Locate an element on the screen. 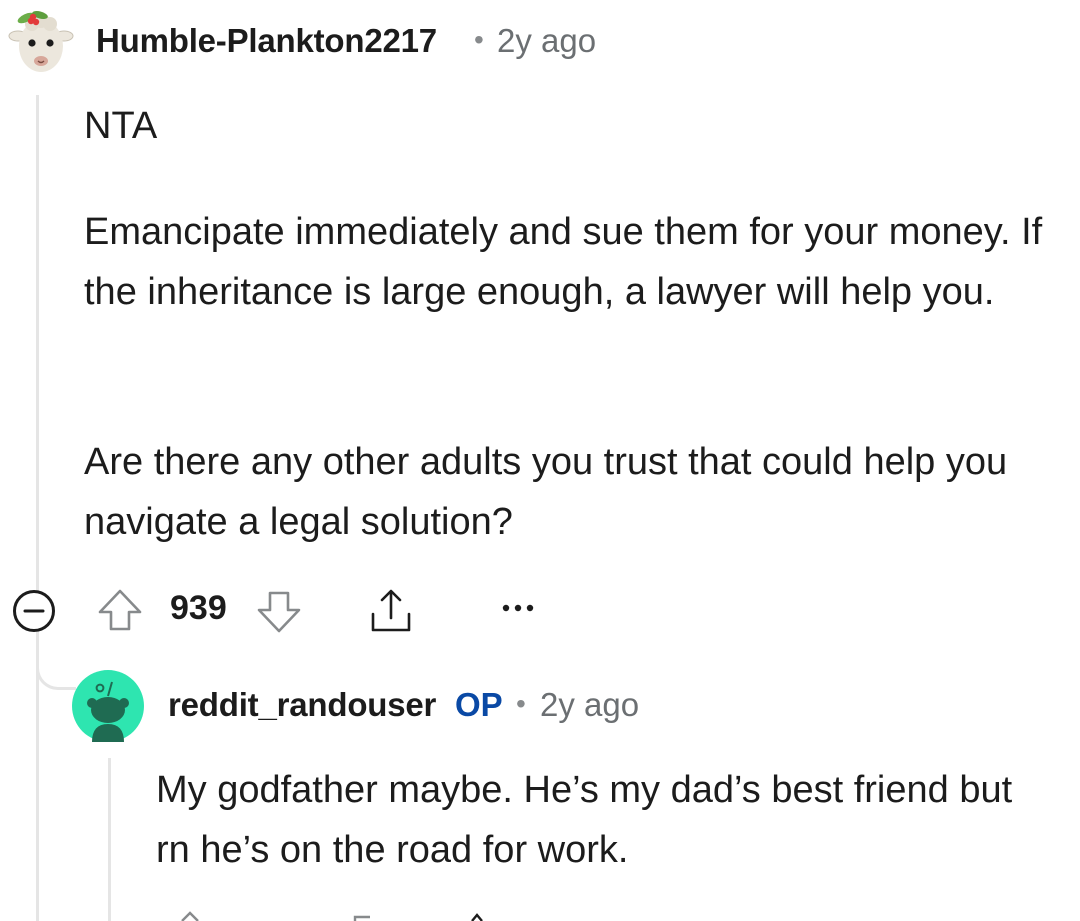 The height and width of the screenshot is (921, 1080). snoo-llama-avatar-icon is located at coordinates (41, 41).